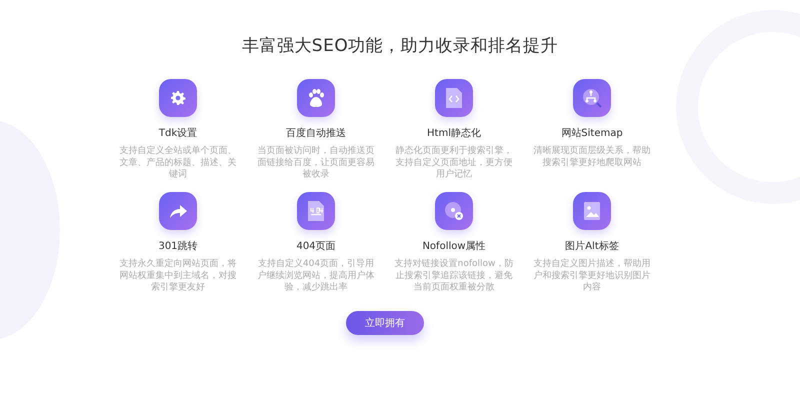  Describe the element at coordinates (178, 276) in the screenshot. I see `feature-description: 支持永久重定向网站页面，将网站权重集中到主域名，对搜索引擎更友好` at that location.